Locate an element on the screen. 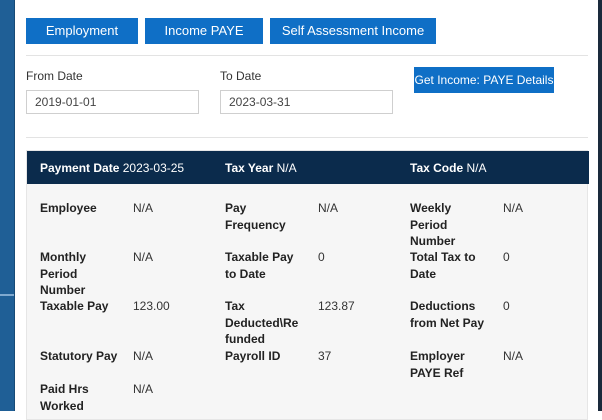  to-date-input: 2023-03-31 is located at coordinates (306, 102).